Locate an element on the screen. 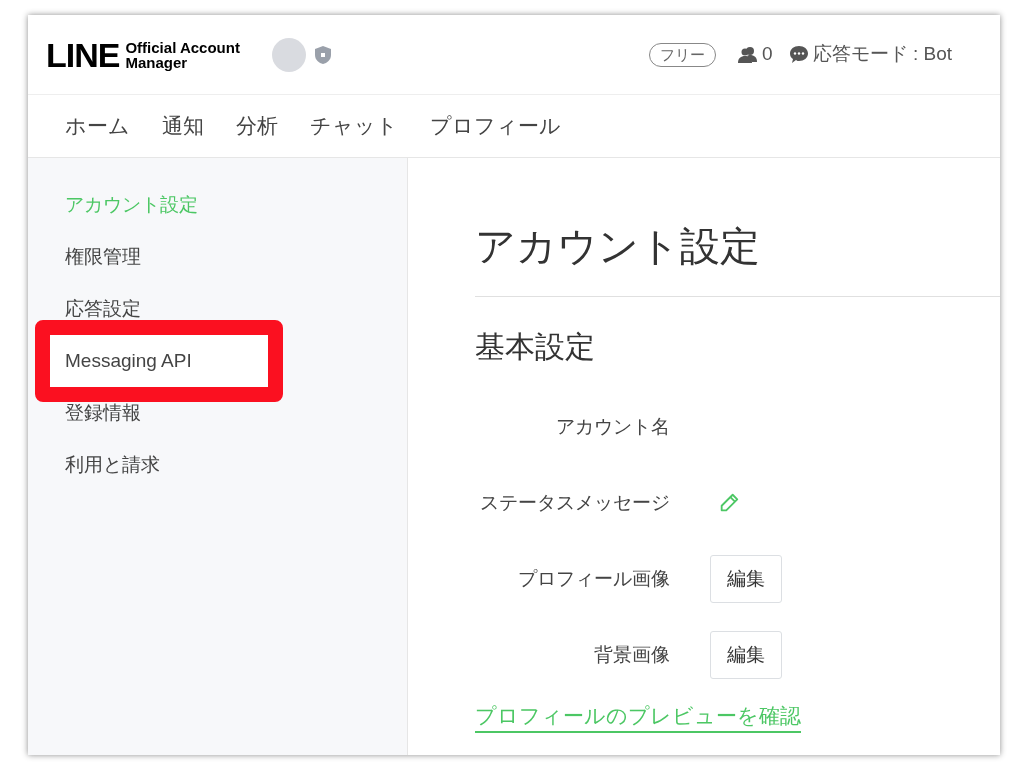 Image resolution: width=1024 pixels, height=770 pixels. sidebar-item: 権限管理 is located at coordinates (103, 257).